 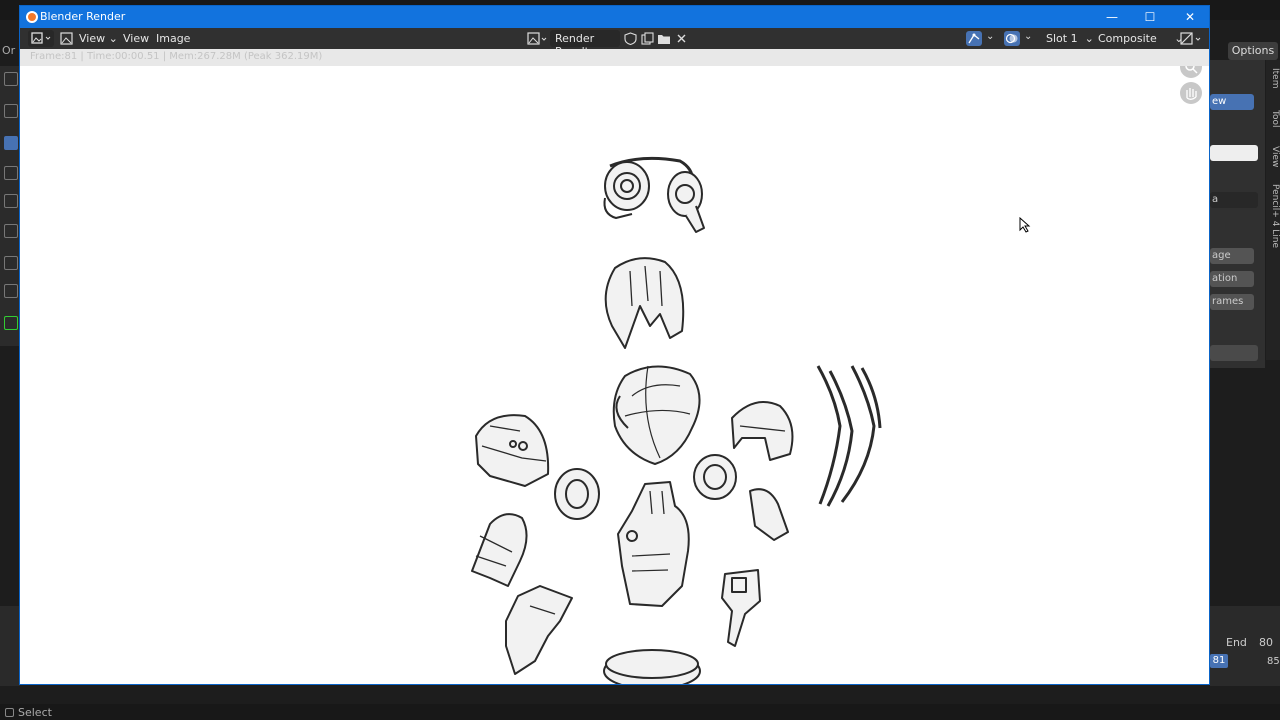 I want to click on display-channels-icon, so click(x=1192, y=38).